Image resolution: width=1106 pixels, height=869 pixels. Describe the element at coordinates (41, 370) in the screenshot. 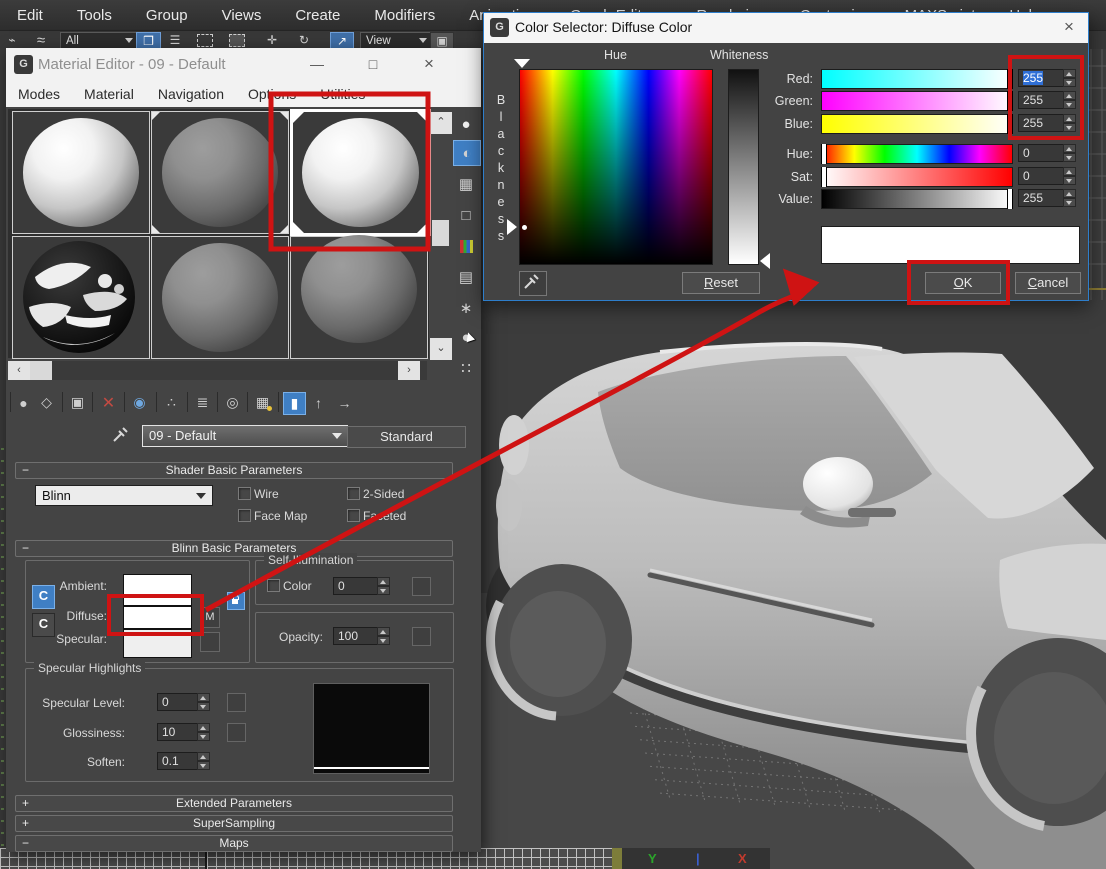

I see `slots-horizontal-scroll-thumb` at that location.